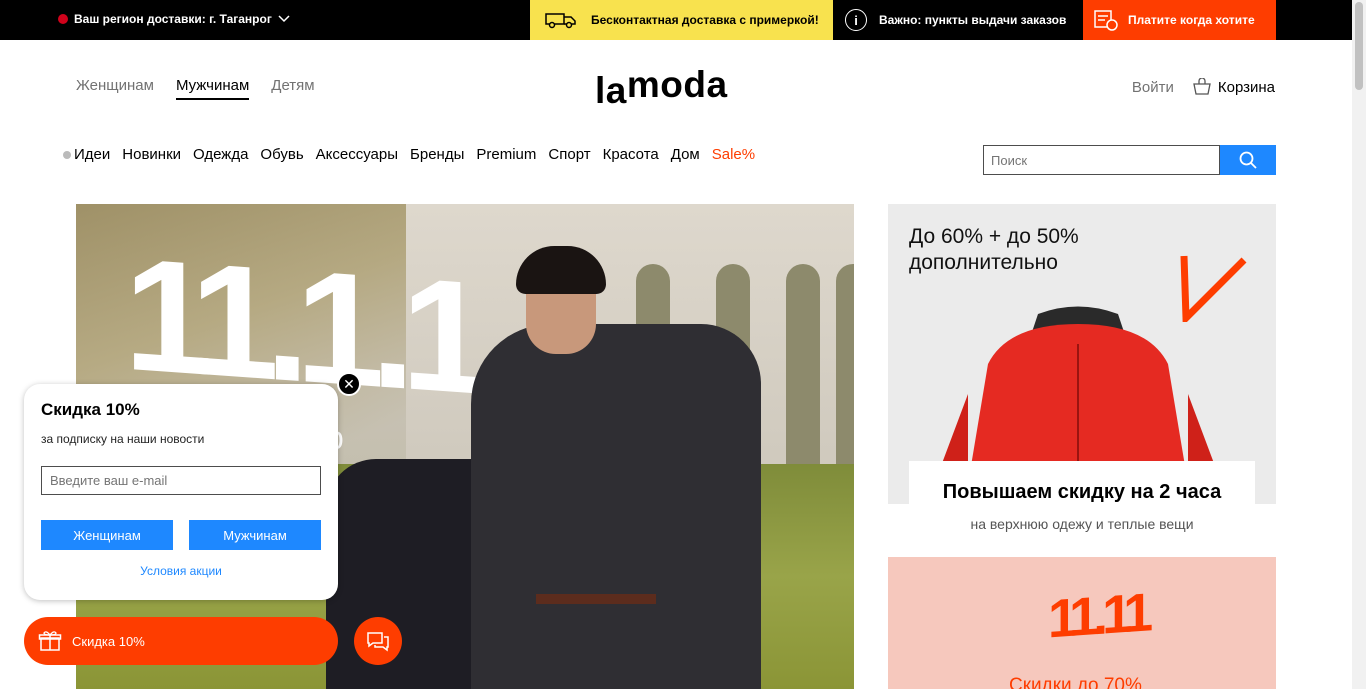 Image resolution: width=1366 pixels, height=689 pixels. What do you see at coordinates (281, 154) in the screenshot?
I see `nav-item-shoes: Обувь` at bounding box center [281, 154].